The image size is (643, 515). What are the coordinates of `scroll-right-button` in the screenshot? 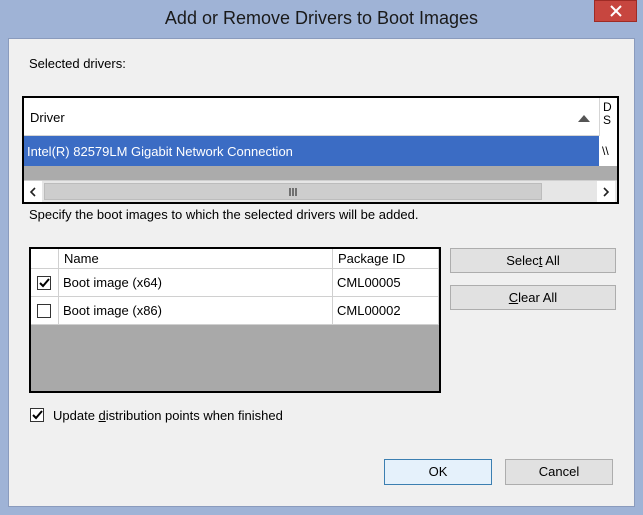 It's located at (606, 191).